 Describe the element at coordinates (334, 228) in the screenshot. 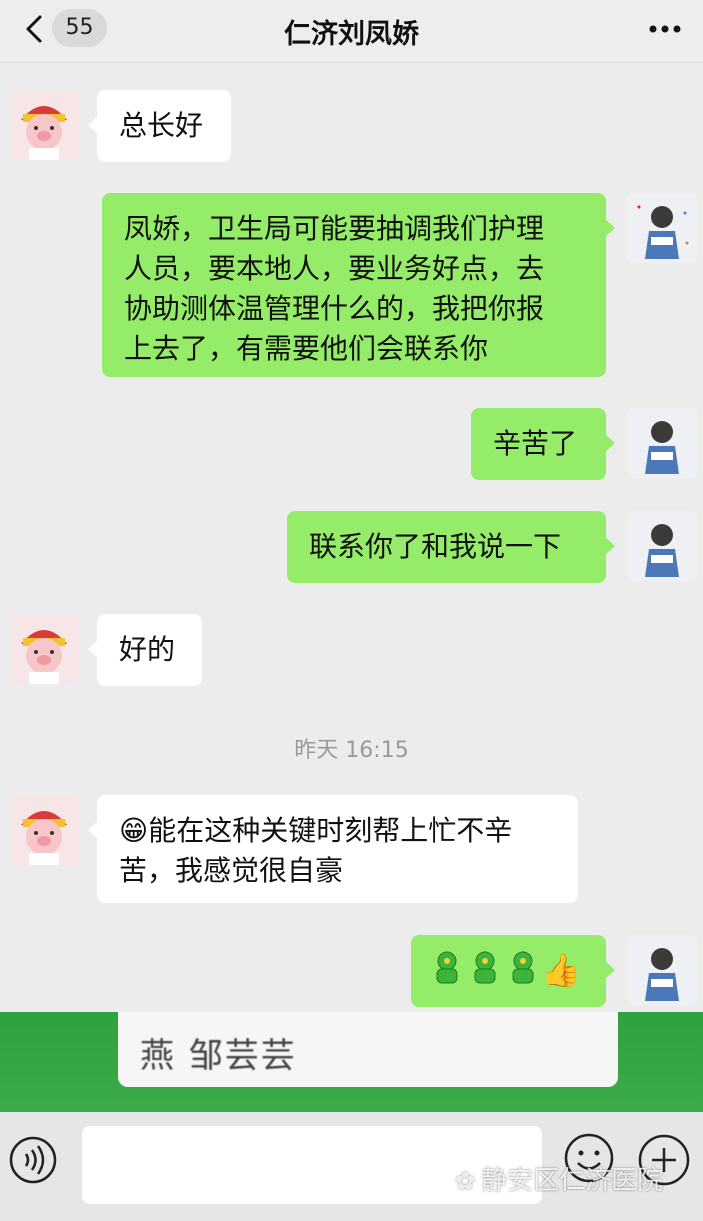

I see `message-line: 凤娇，卫生局可能要抽调我们护理` at that location.